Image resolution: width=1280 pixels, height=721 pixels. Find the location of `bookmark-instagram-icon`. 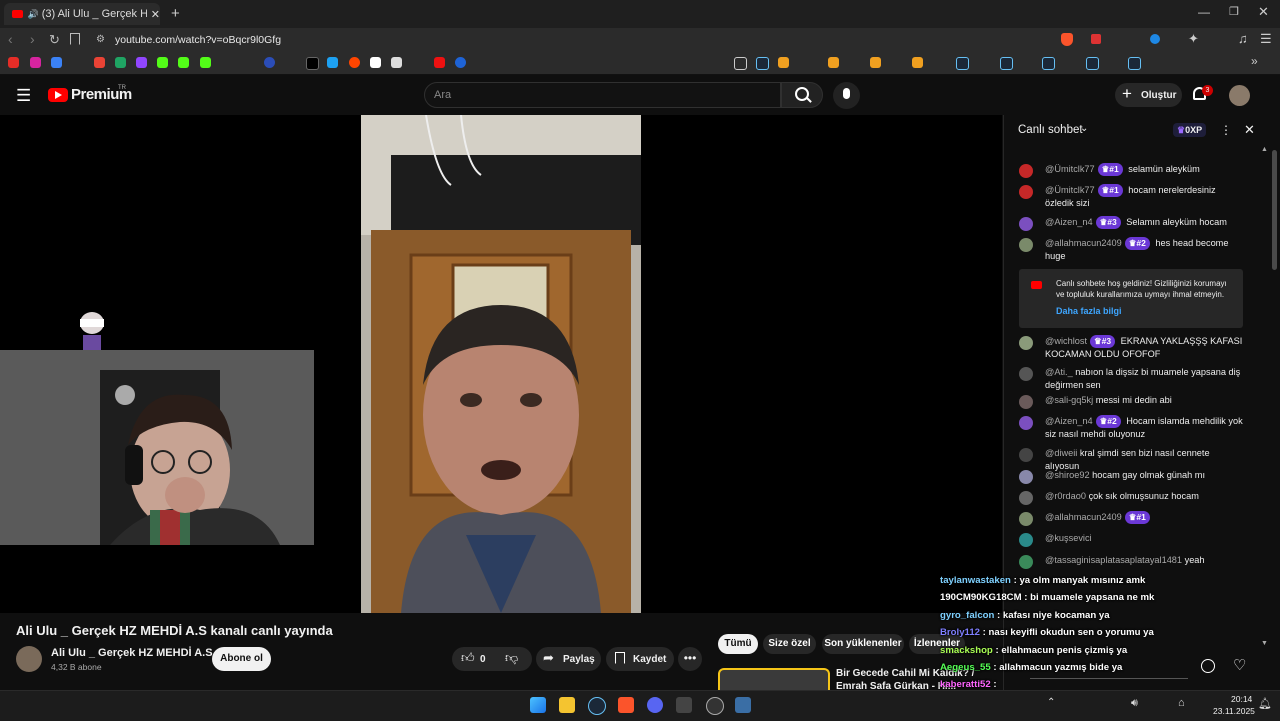

bookmark-instagram-icon is located at coordinates (35, 62).